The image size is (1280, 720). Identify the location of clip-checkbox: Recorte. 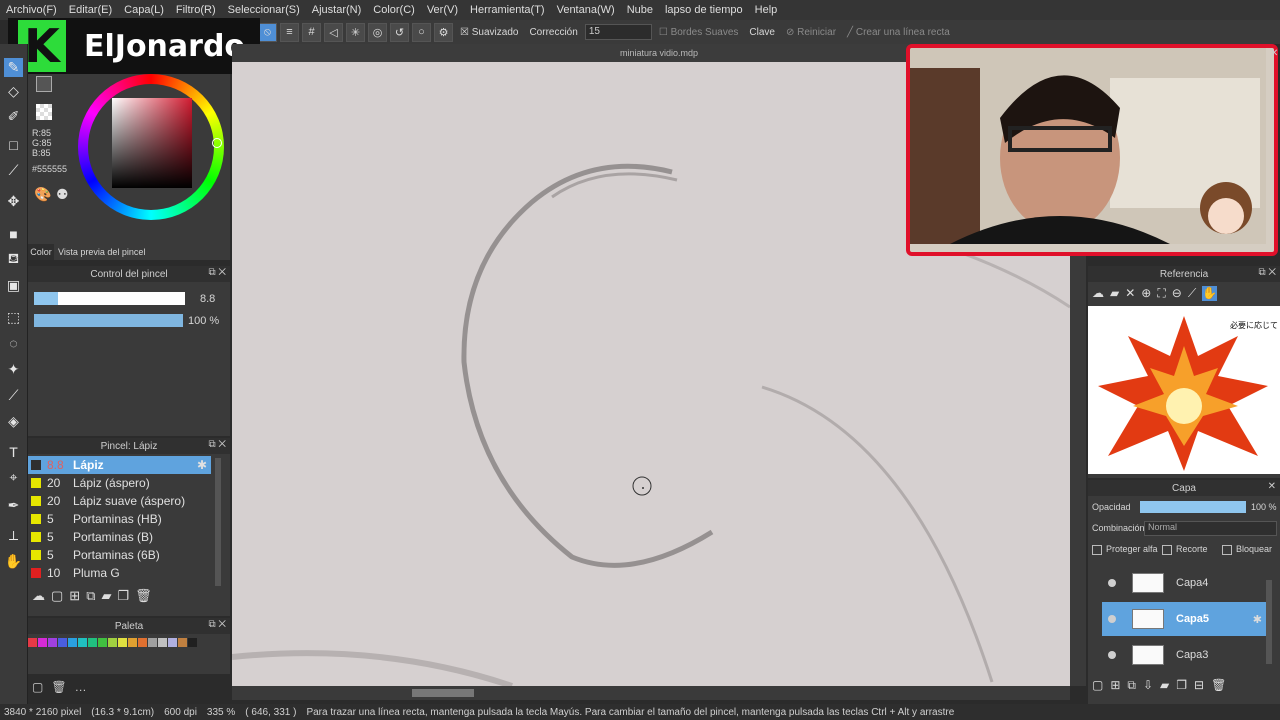
(1185, 549).